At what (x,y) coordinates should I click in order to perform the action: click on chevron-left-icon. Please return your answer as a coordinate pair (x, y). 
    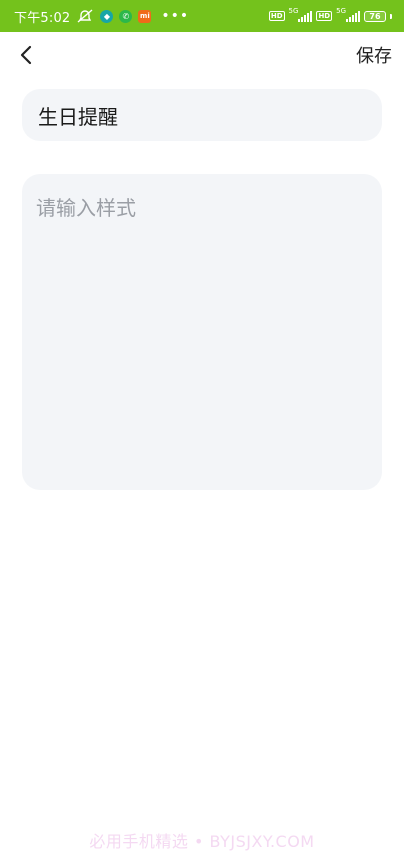
    Looking at the image, I should click on (26, 55).